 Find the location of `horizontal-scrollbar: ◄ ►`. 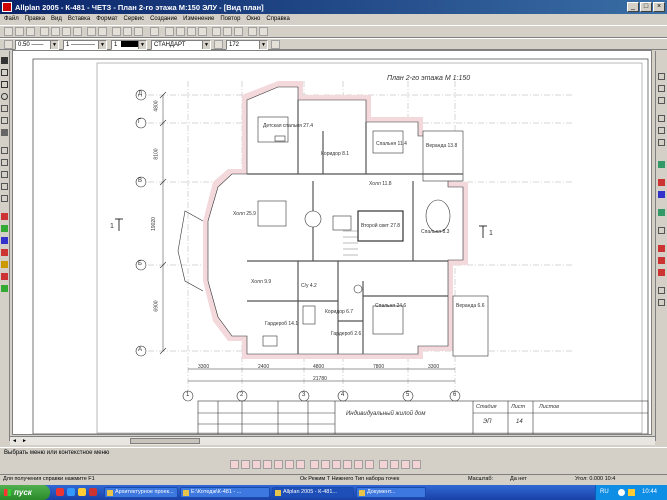

horizontal-scrollbar: ◄ ► is located at coordinates (332, 440).